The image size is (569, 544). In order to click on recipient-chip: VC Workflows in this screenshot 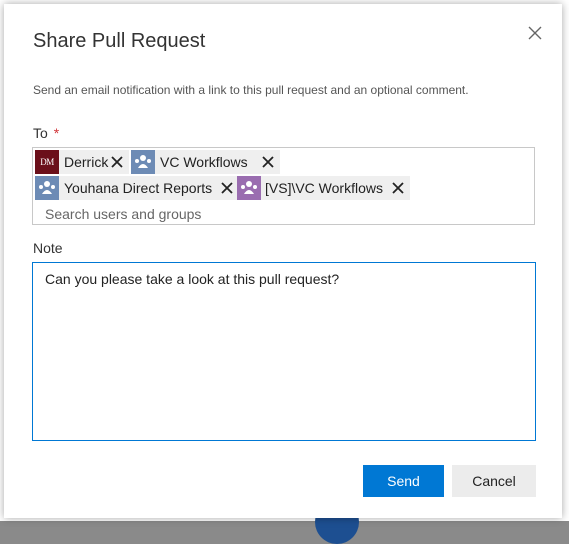, I will do `click(205, 162)`.